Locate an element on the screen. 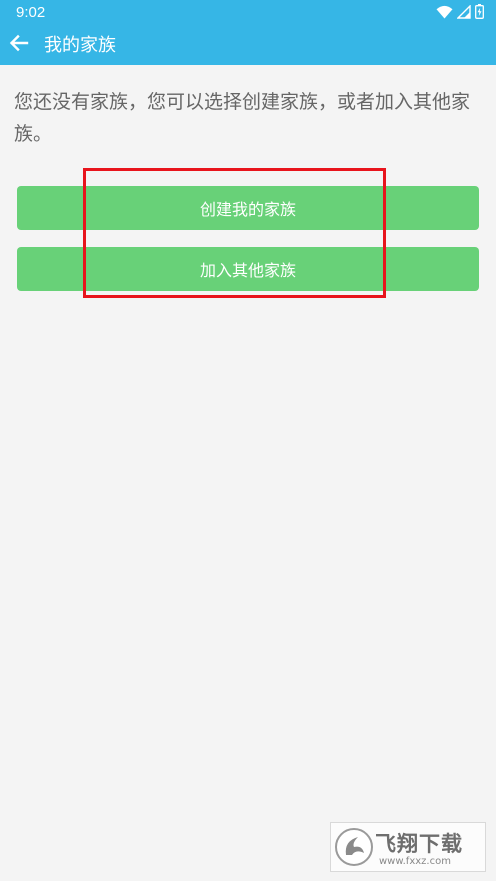 Image resolution: width=496 pixels, height=881 pixels. battery-icon is located at coordinates (479, 13).